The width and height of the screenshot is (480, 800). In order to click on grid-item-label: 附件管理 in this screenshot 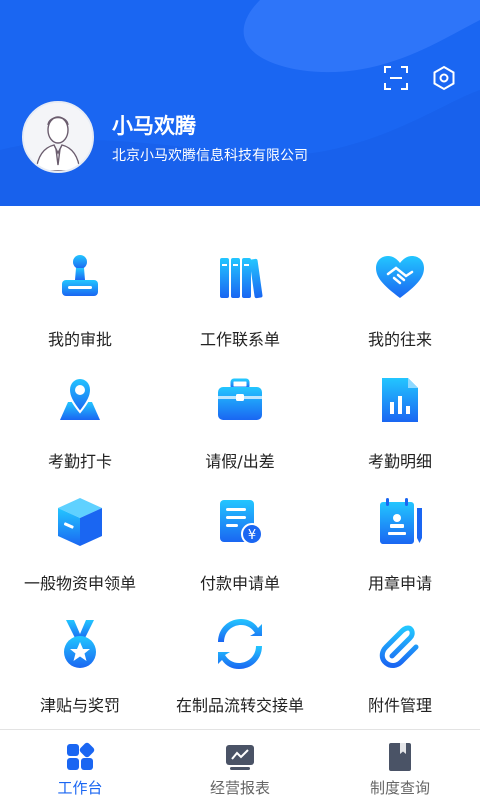, I will do `click(399, 705)`.